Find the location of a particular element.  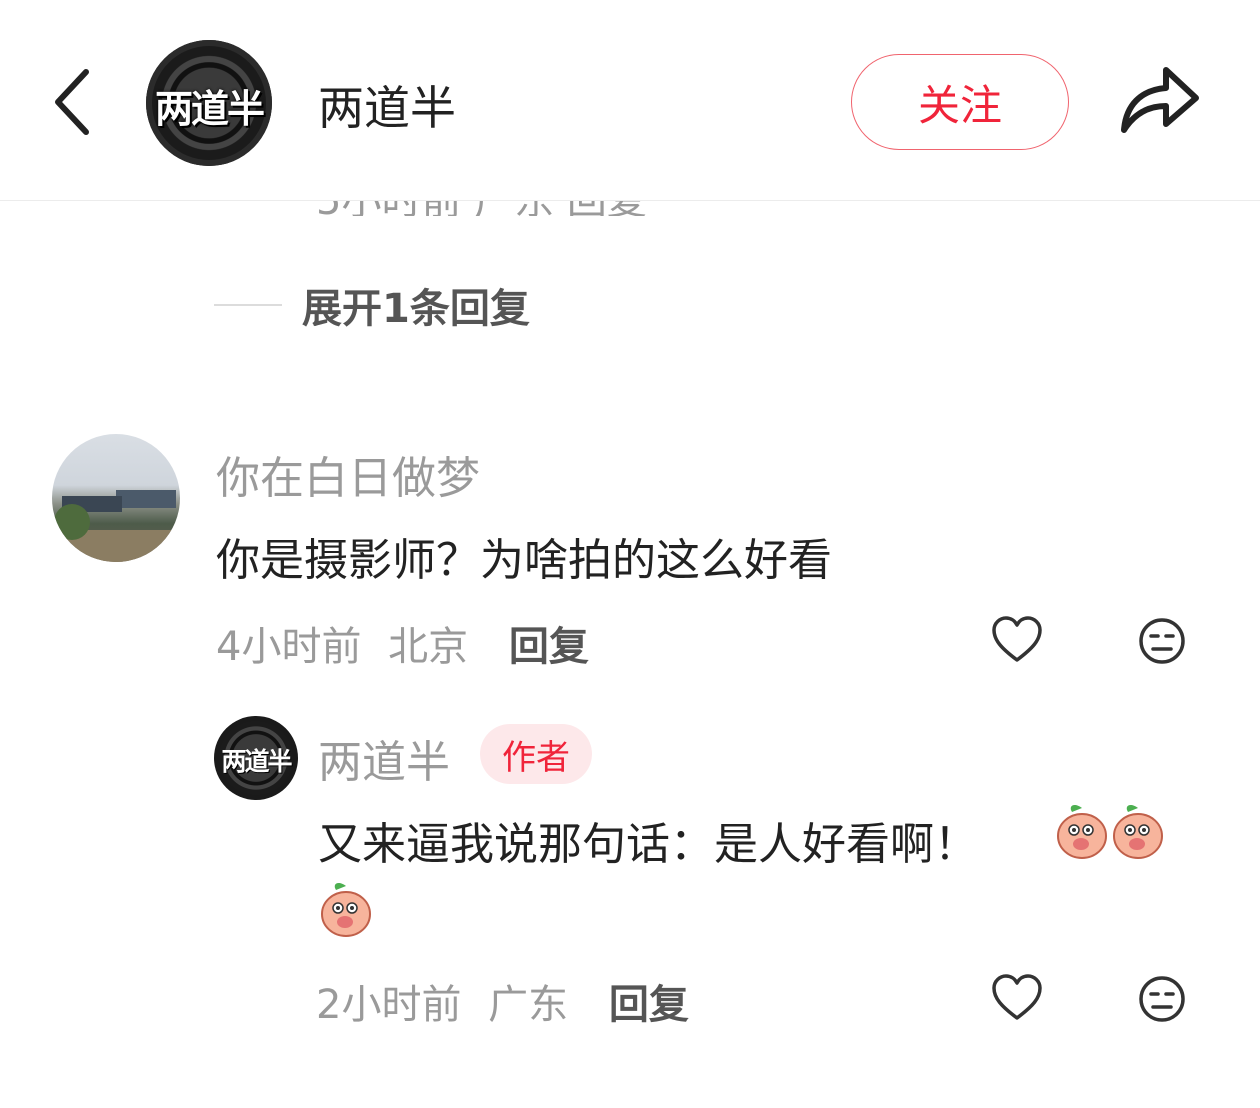

share-icon is located at coordinates (1158, 100).